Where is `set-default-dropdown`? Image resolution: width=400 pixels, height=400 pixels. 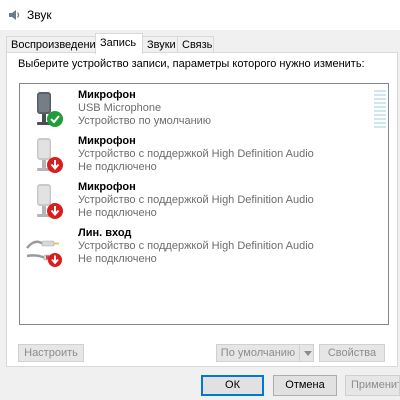
set-default-dropdown is located at coordinates (306, 353).